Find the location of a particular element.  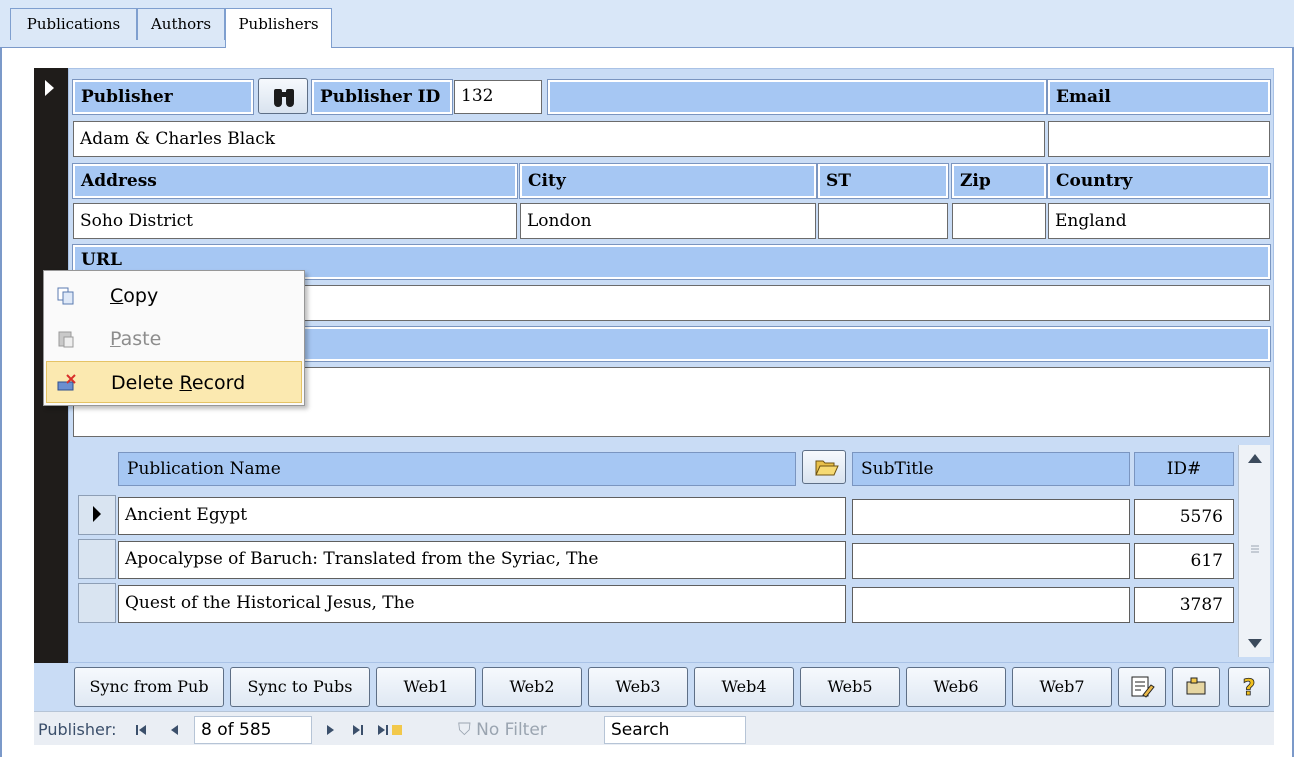

country-label: Country is located at coordinates (1159, 181).